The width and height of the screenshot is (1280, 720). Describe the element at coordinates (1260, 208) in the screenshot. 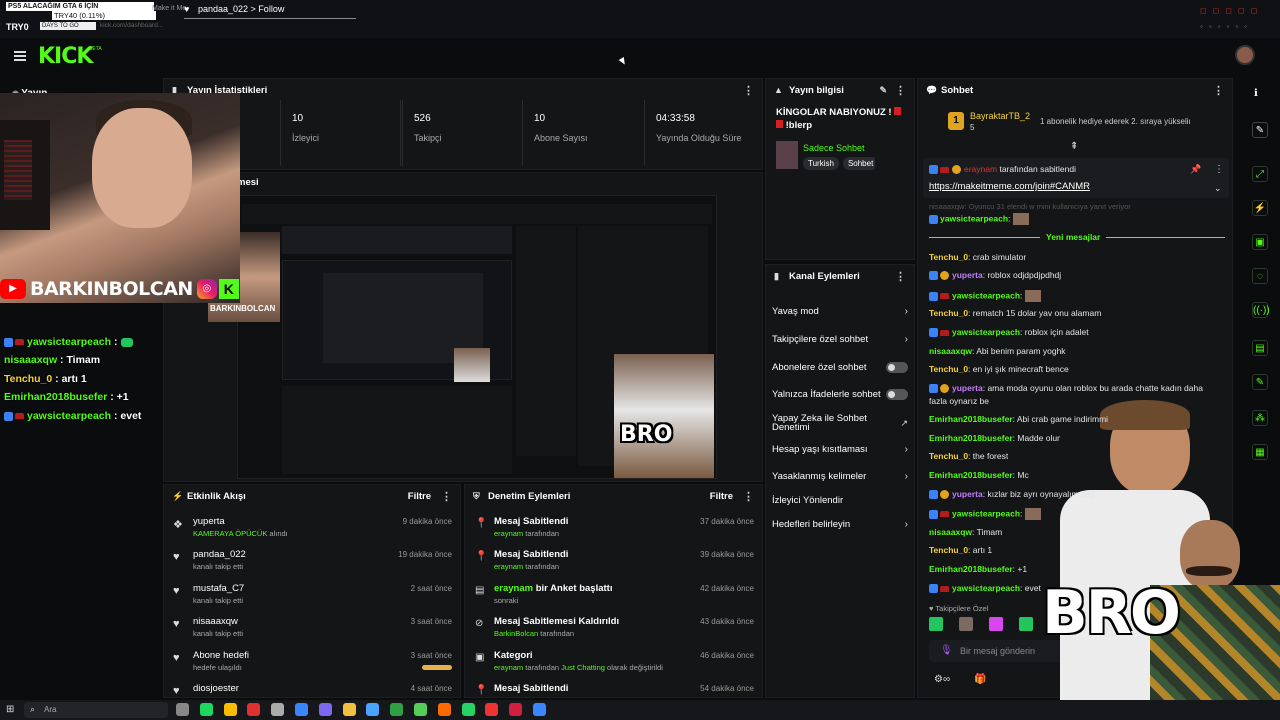

I see `rail-icon-1: ⚡` at that location.